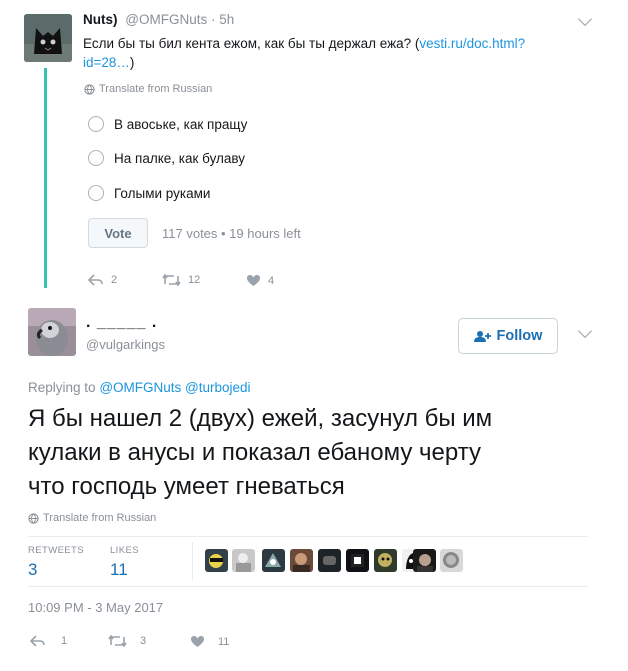 The image size is (628, 671). I want to click on stats-divider-bottom, so click(308, 586).